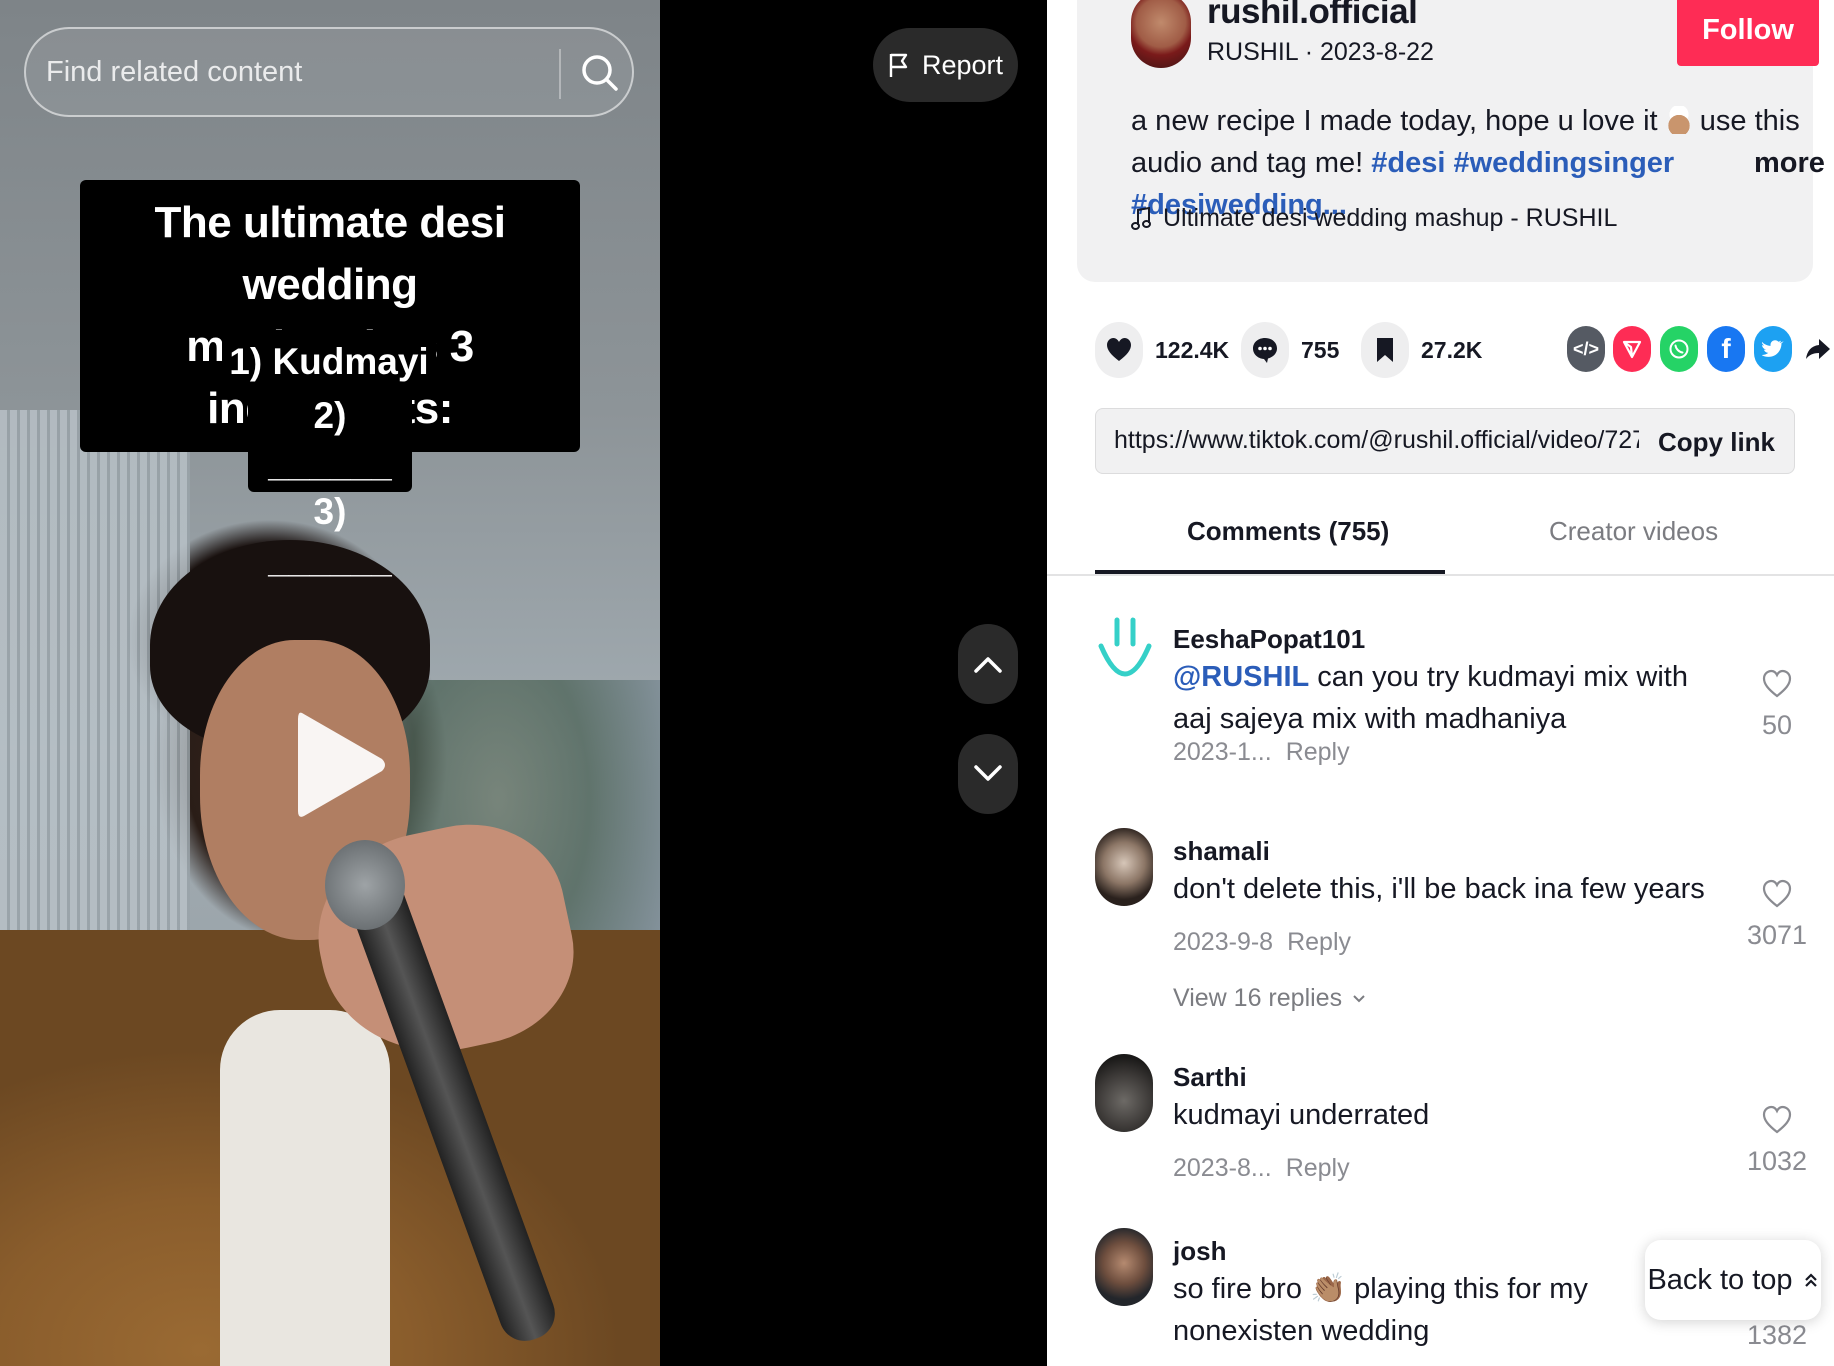 This screenshot has width=1834, height=1366. I want to click on comment-action: 755, so click(1290, 350).